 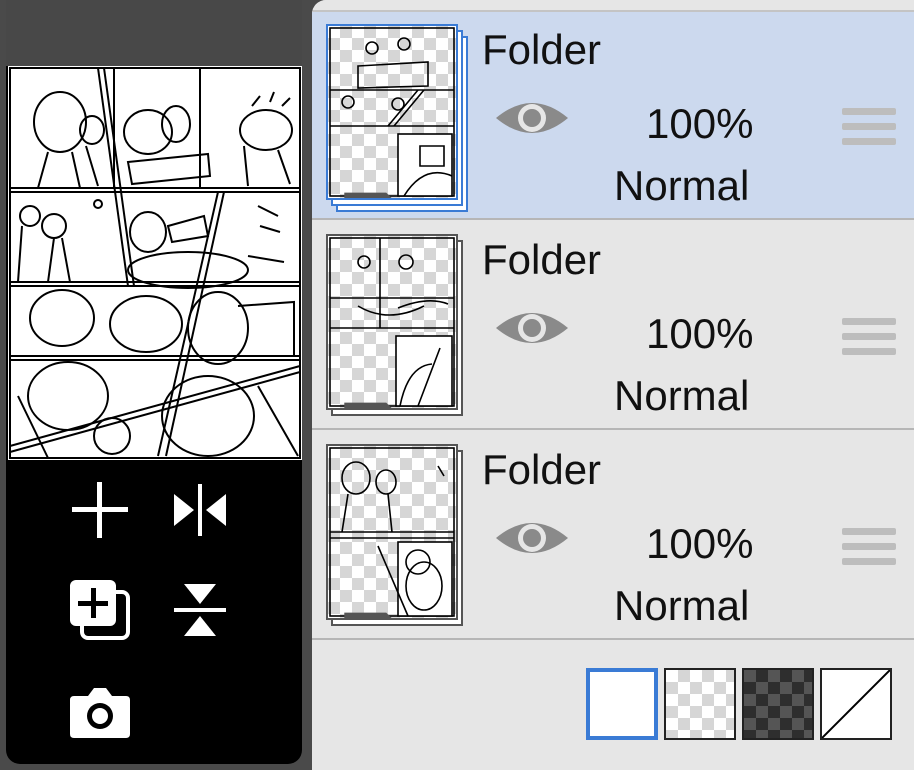 I want to click on flip-vertical-icon, so click(x=200, y=610).